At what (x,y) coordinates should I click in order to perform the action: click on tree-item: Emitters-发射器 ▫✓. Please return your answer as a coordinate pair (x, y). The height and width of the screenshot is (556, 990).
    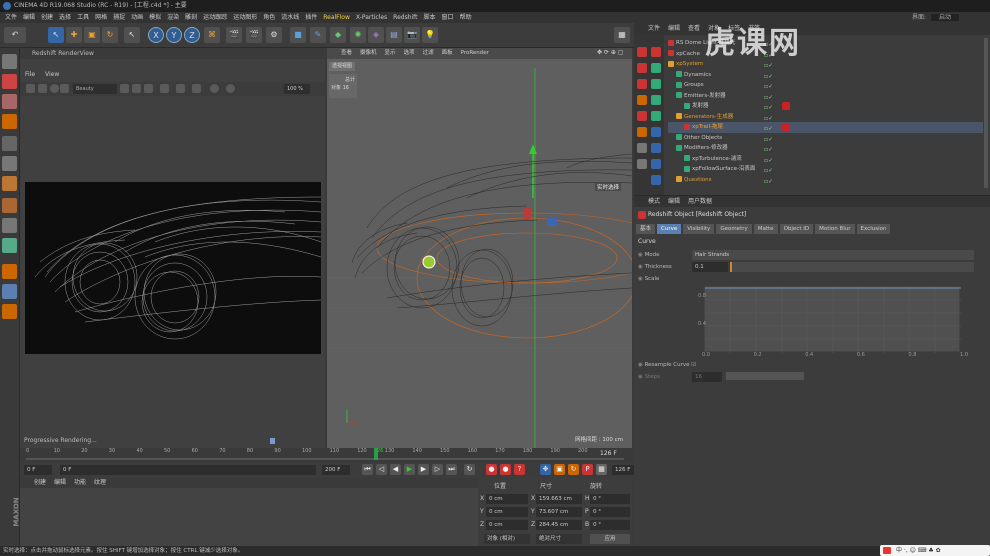
    Looking at the image, I should click on (825, 96).